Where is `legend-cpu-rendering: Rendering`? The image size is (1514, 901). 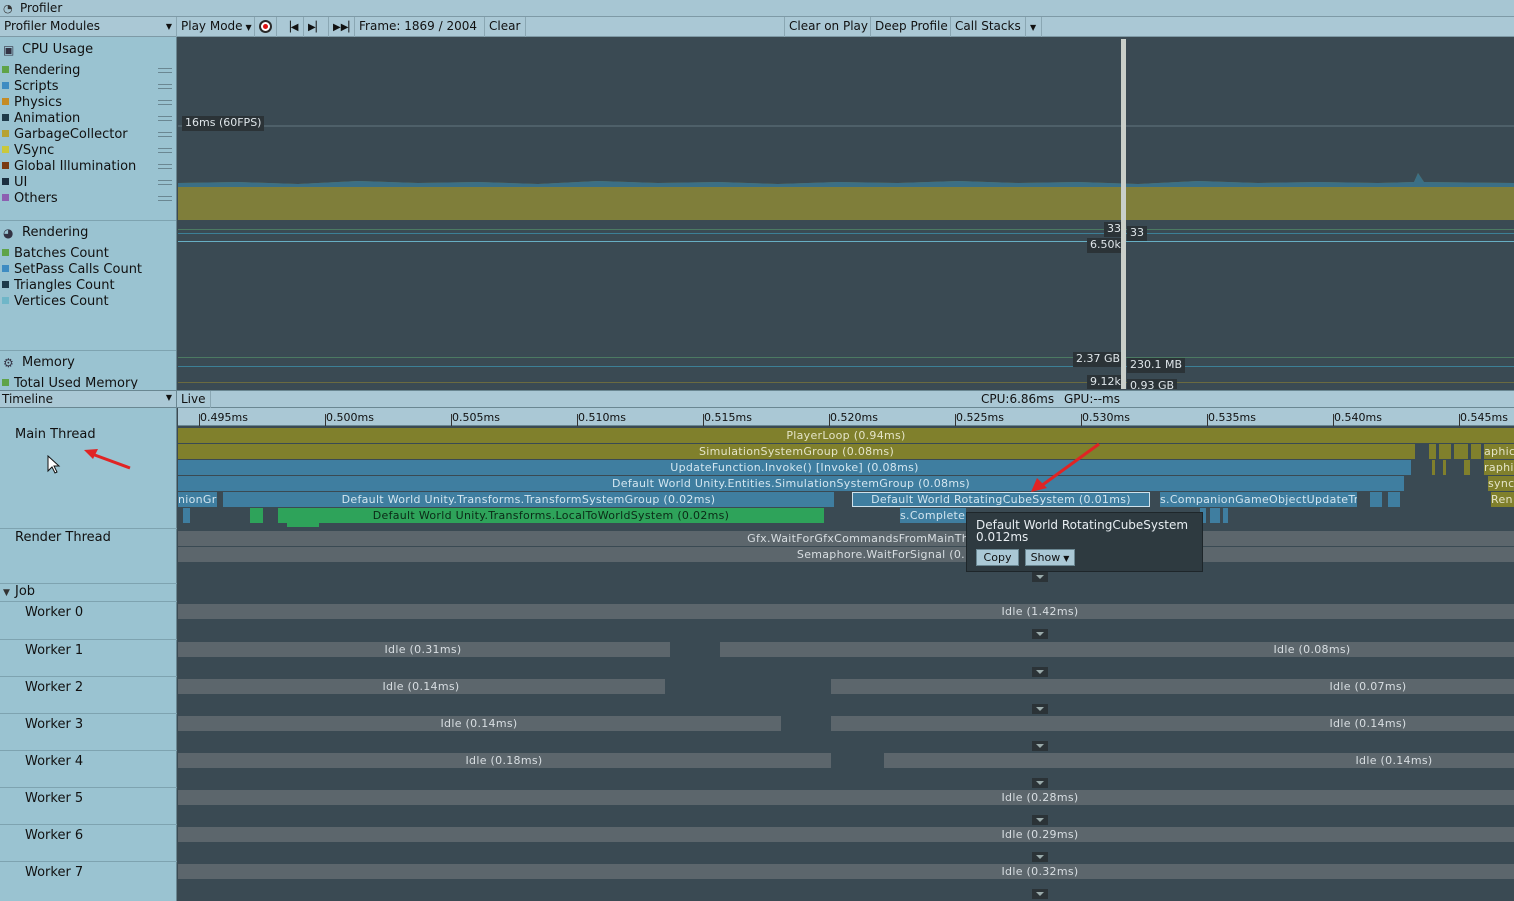
legend-cpu-rendering: Rendering is located at coordinates (41, 71).